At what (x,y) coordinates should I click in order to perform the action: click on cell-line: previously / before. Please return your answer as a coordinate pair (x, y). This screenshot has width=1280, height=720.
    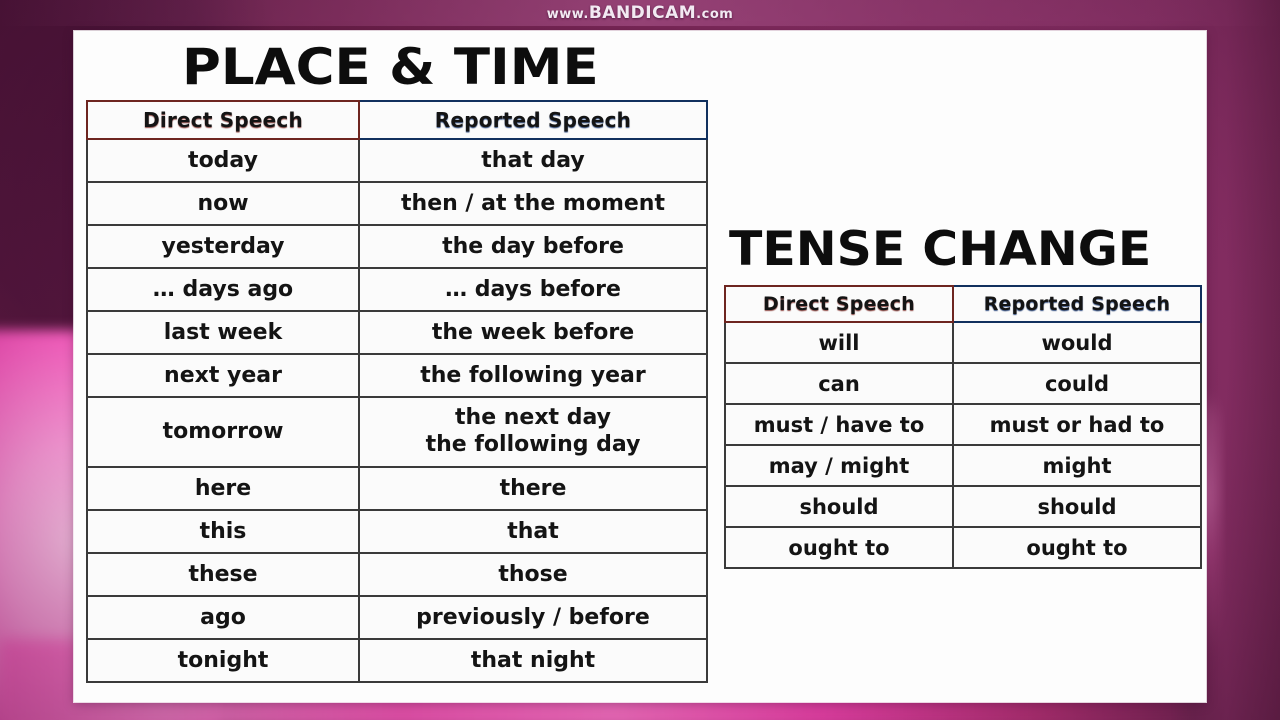
    Looking at the image, I should click on (533, 617).